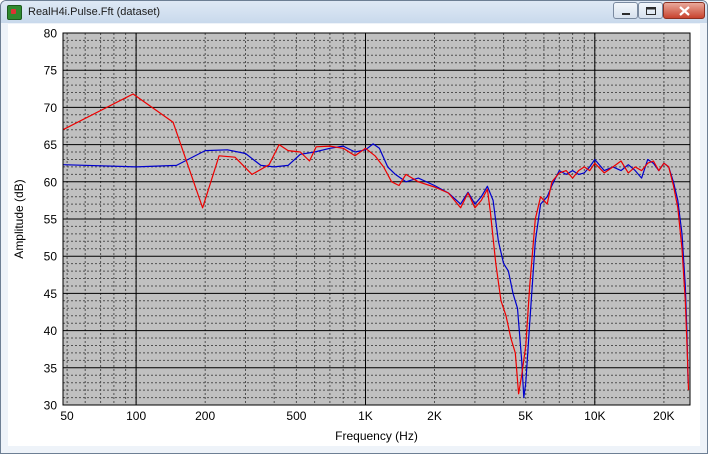 This screenshot has height=454, width=708. Describe the element at coordinates (625, 10) in the screenshot. I see `minimize-button` at that location.